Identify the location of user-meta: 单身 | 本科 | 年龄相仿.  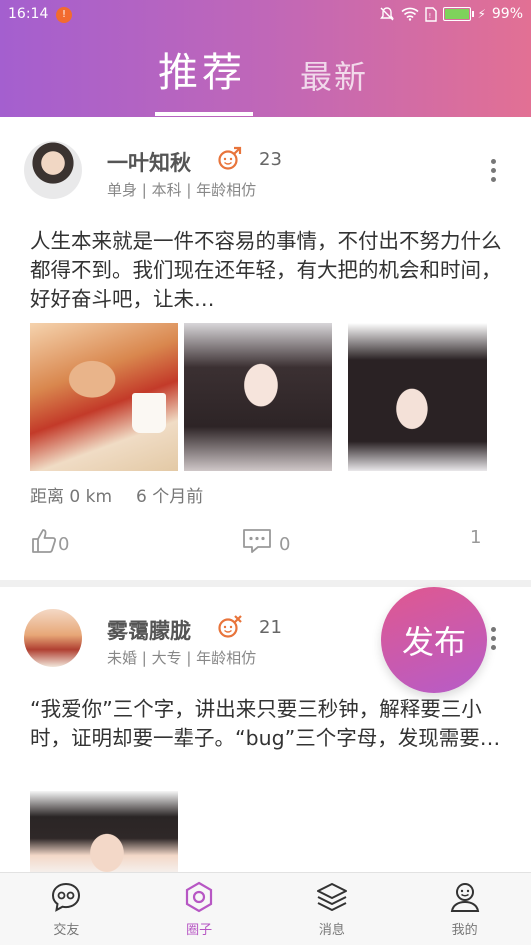
(182, 190).